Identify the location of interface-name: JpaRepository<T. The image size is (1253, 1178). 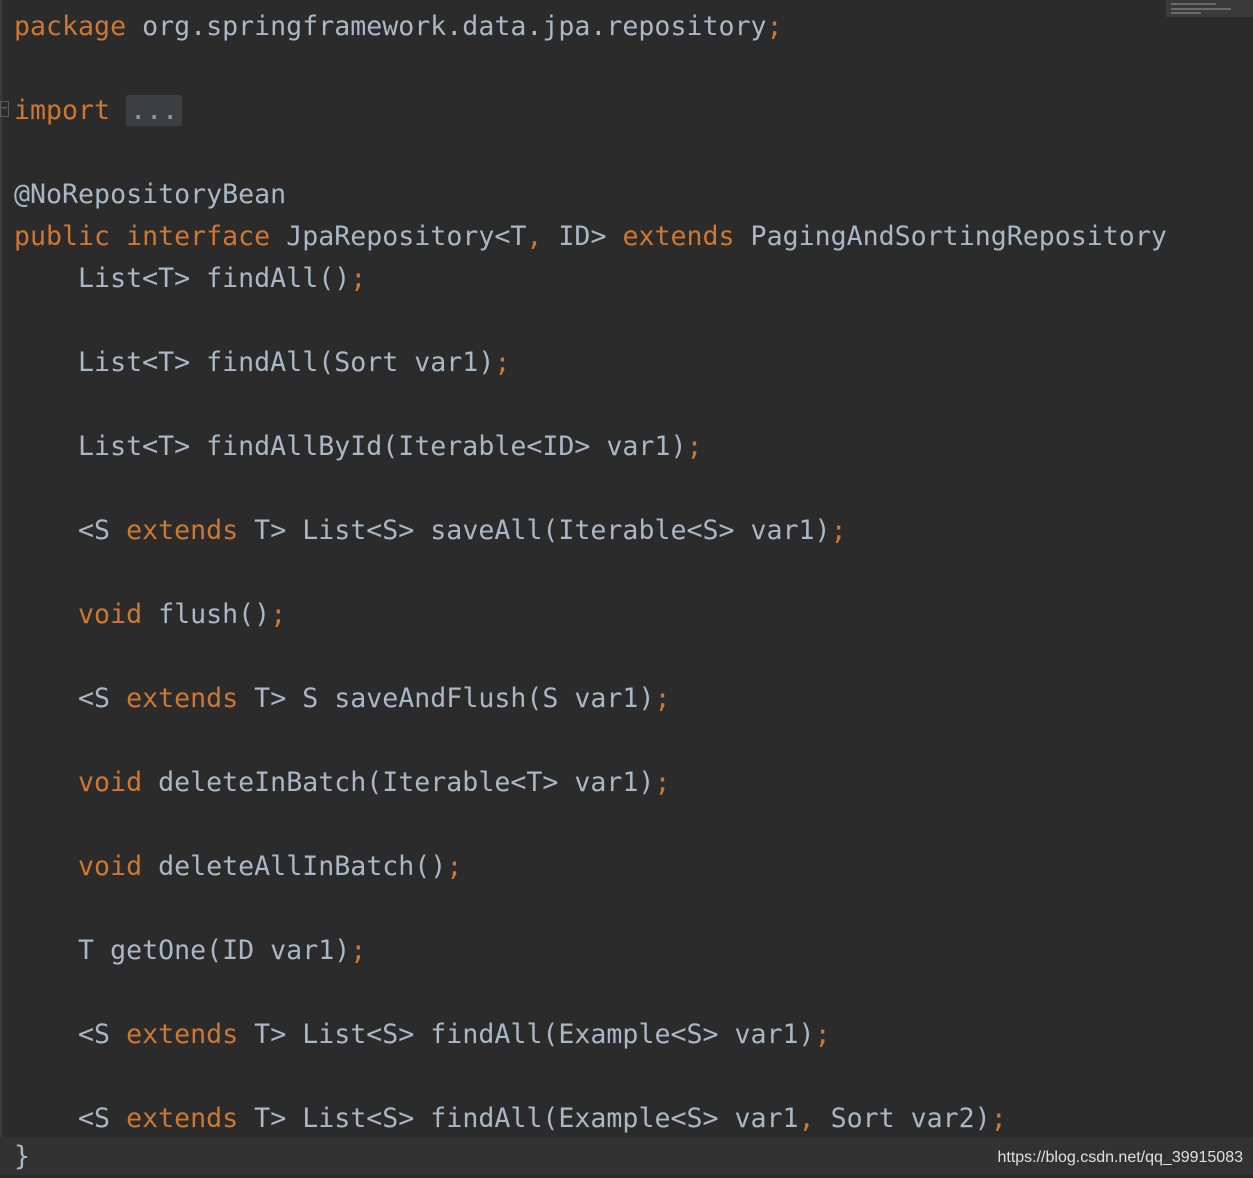
(398, 236).